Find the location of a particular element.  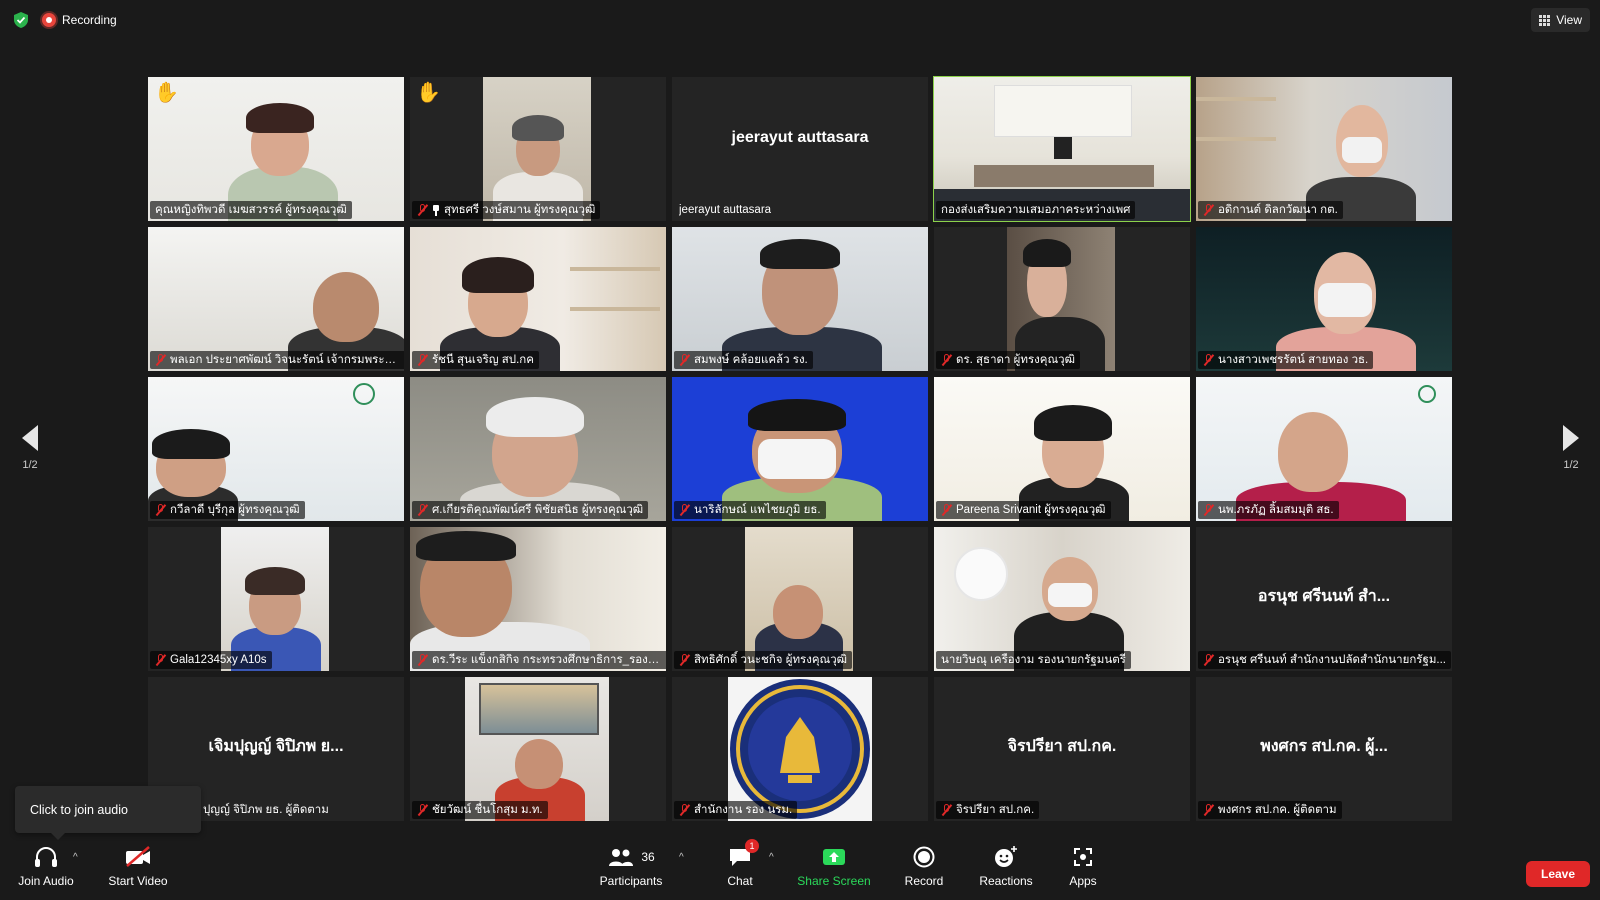

participant-tile: กวีลาดี บุรีกุล ผู้ทรงคุณวุฒิ is located at coordinates (276, 449).